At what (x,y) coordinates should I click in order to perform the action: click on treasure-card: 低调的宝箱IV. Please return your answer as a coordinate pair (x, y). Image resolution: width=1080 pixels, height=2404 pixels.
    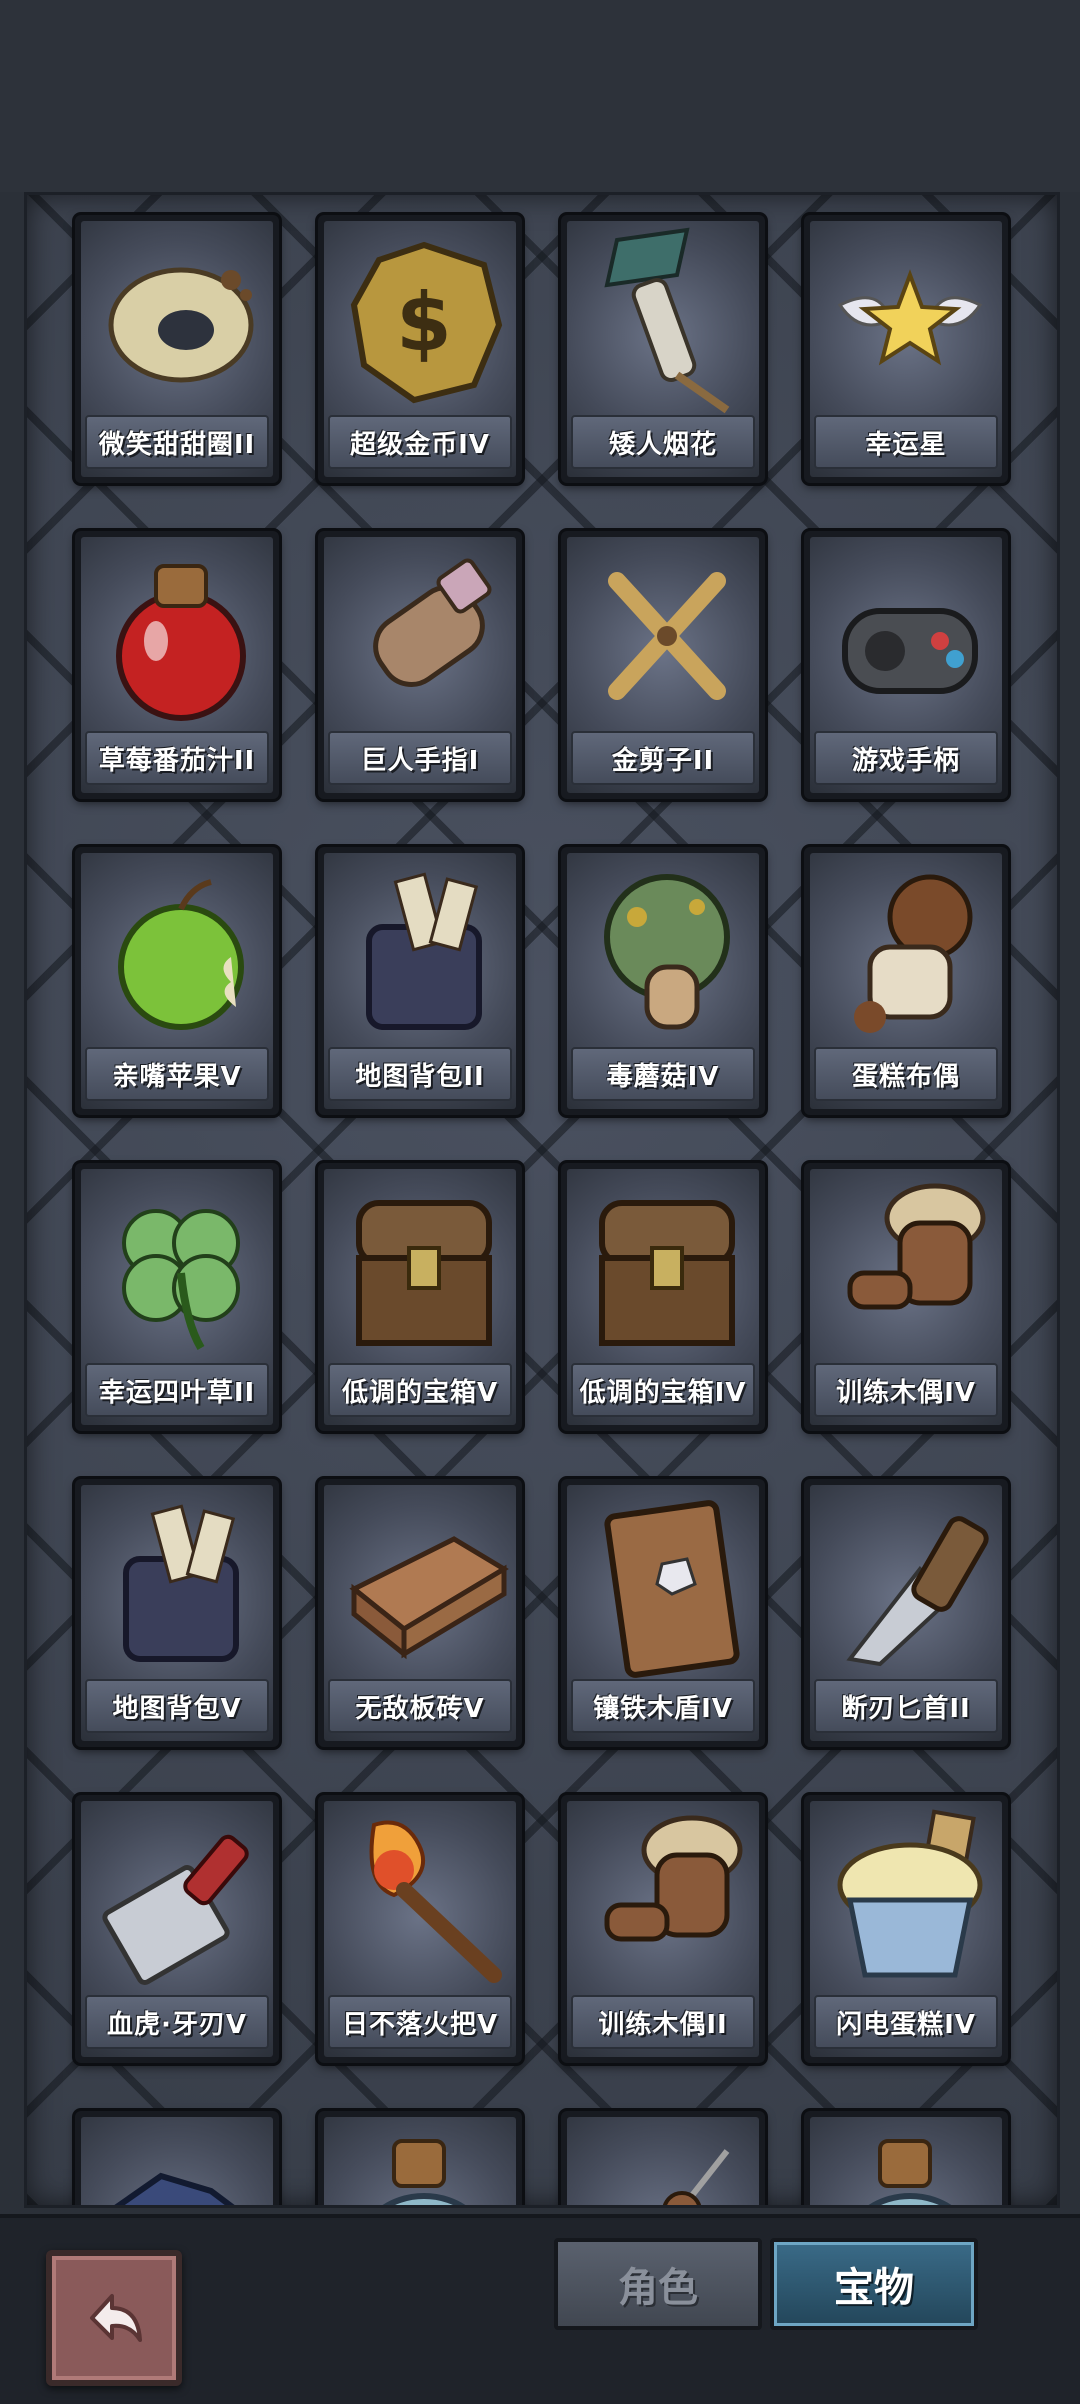
    Looking at the image, I should click on (663, 1297).